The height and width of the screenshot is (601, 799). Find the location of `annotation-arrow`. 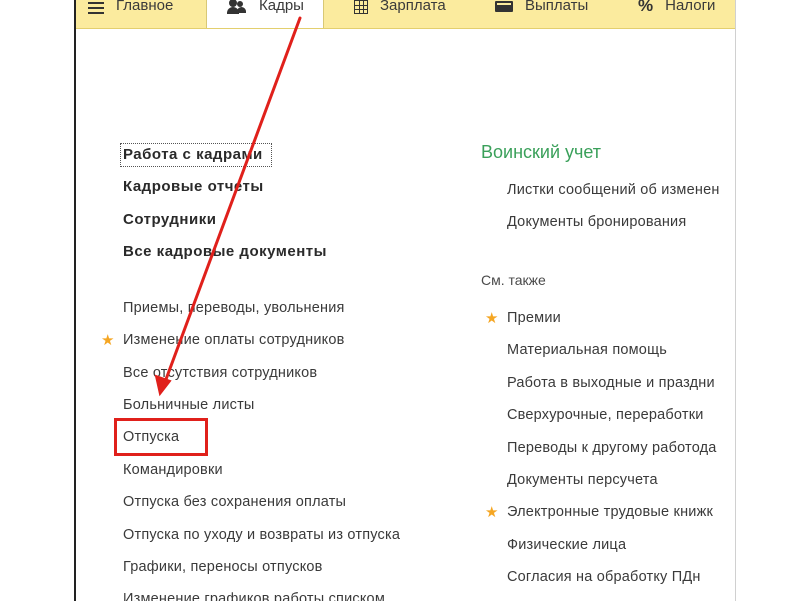

annotation-arrow is located at coordinates (228, 206).